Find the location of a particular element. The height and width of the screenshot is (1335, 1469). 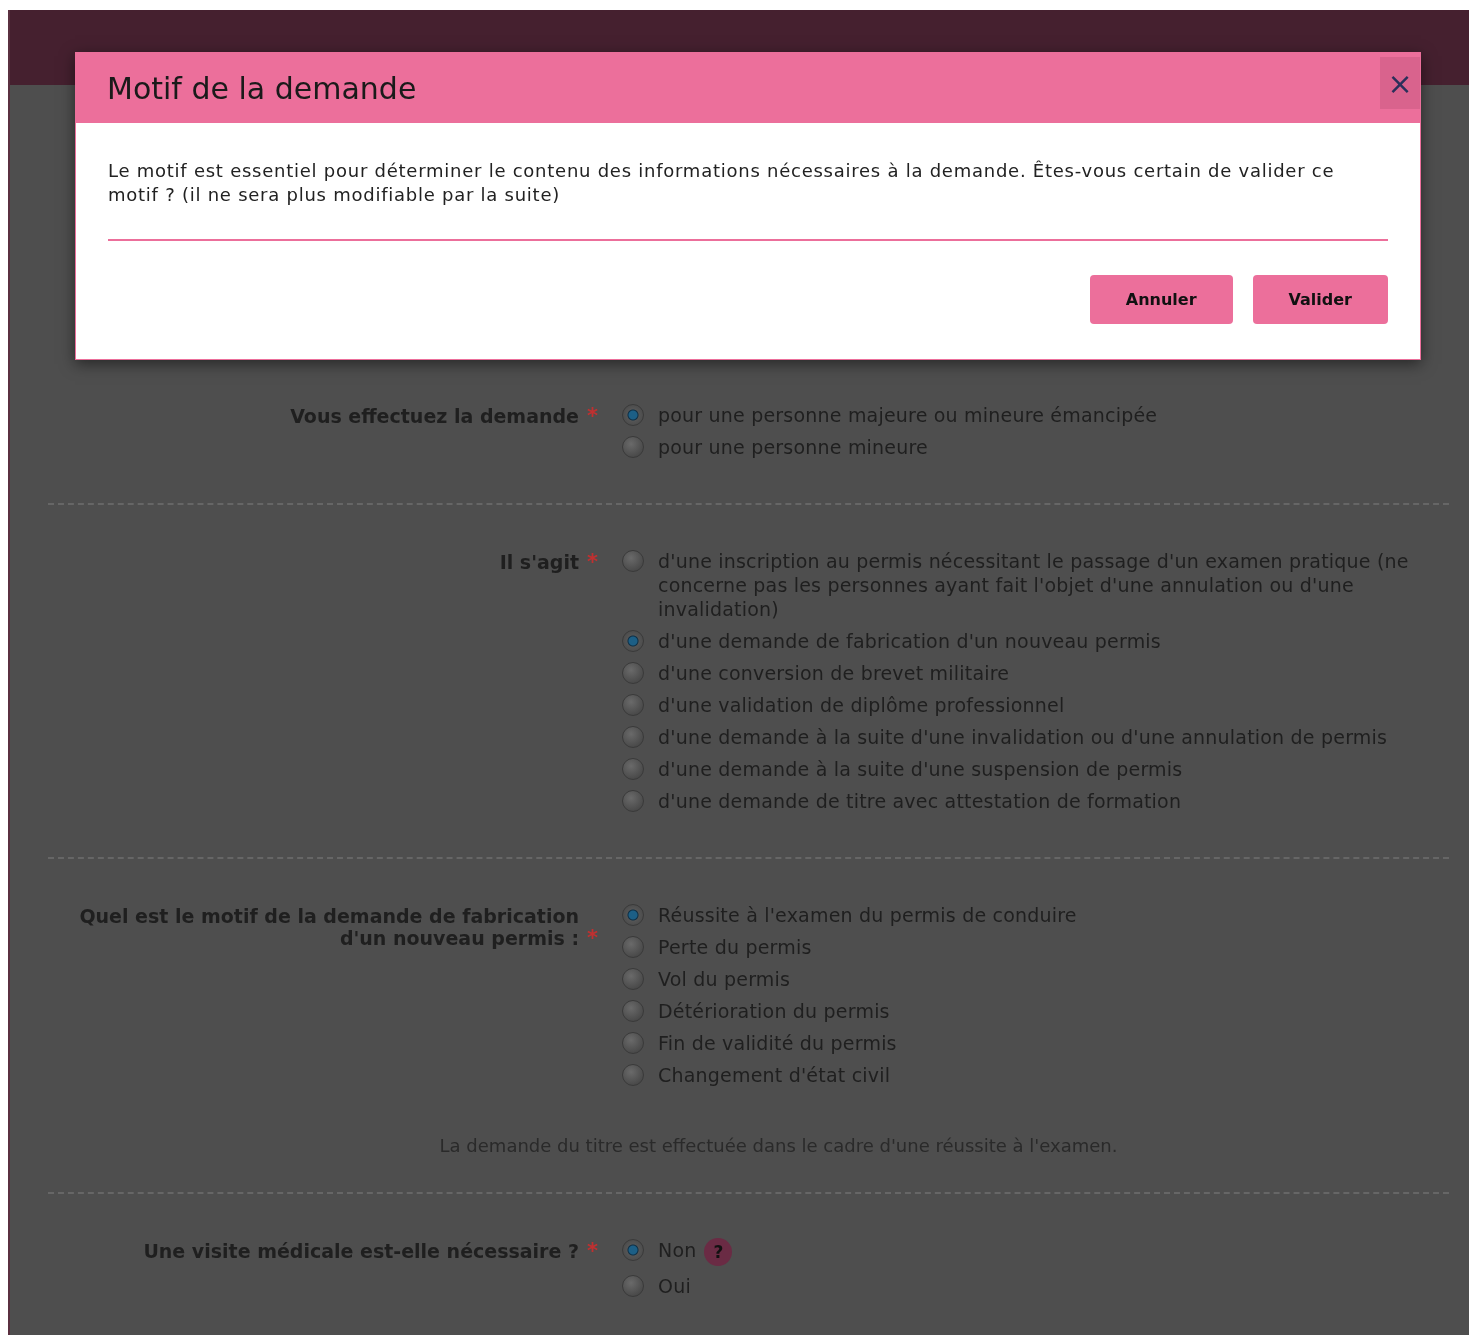

dialog-message: Le motif est essentiel pour déterminer le contenu des informations nécessaires à la demande. Êtes-vous certain de valider ce motif ? (il ne sera plus modifiable par la suite) is located at coordinates (722, 183).